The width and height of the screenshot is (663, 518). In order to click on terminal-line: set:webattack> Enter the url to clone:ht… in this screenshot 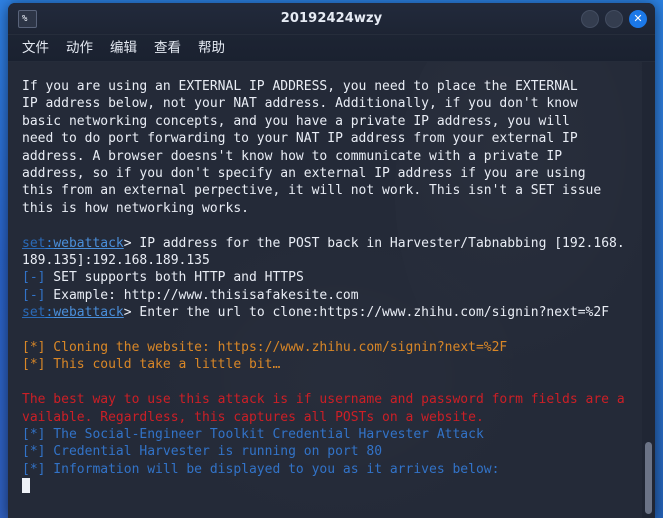, I will do `click(329, 312)`.